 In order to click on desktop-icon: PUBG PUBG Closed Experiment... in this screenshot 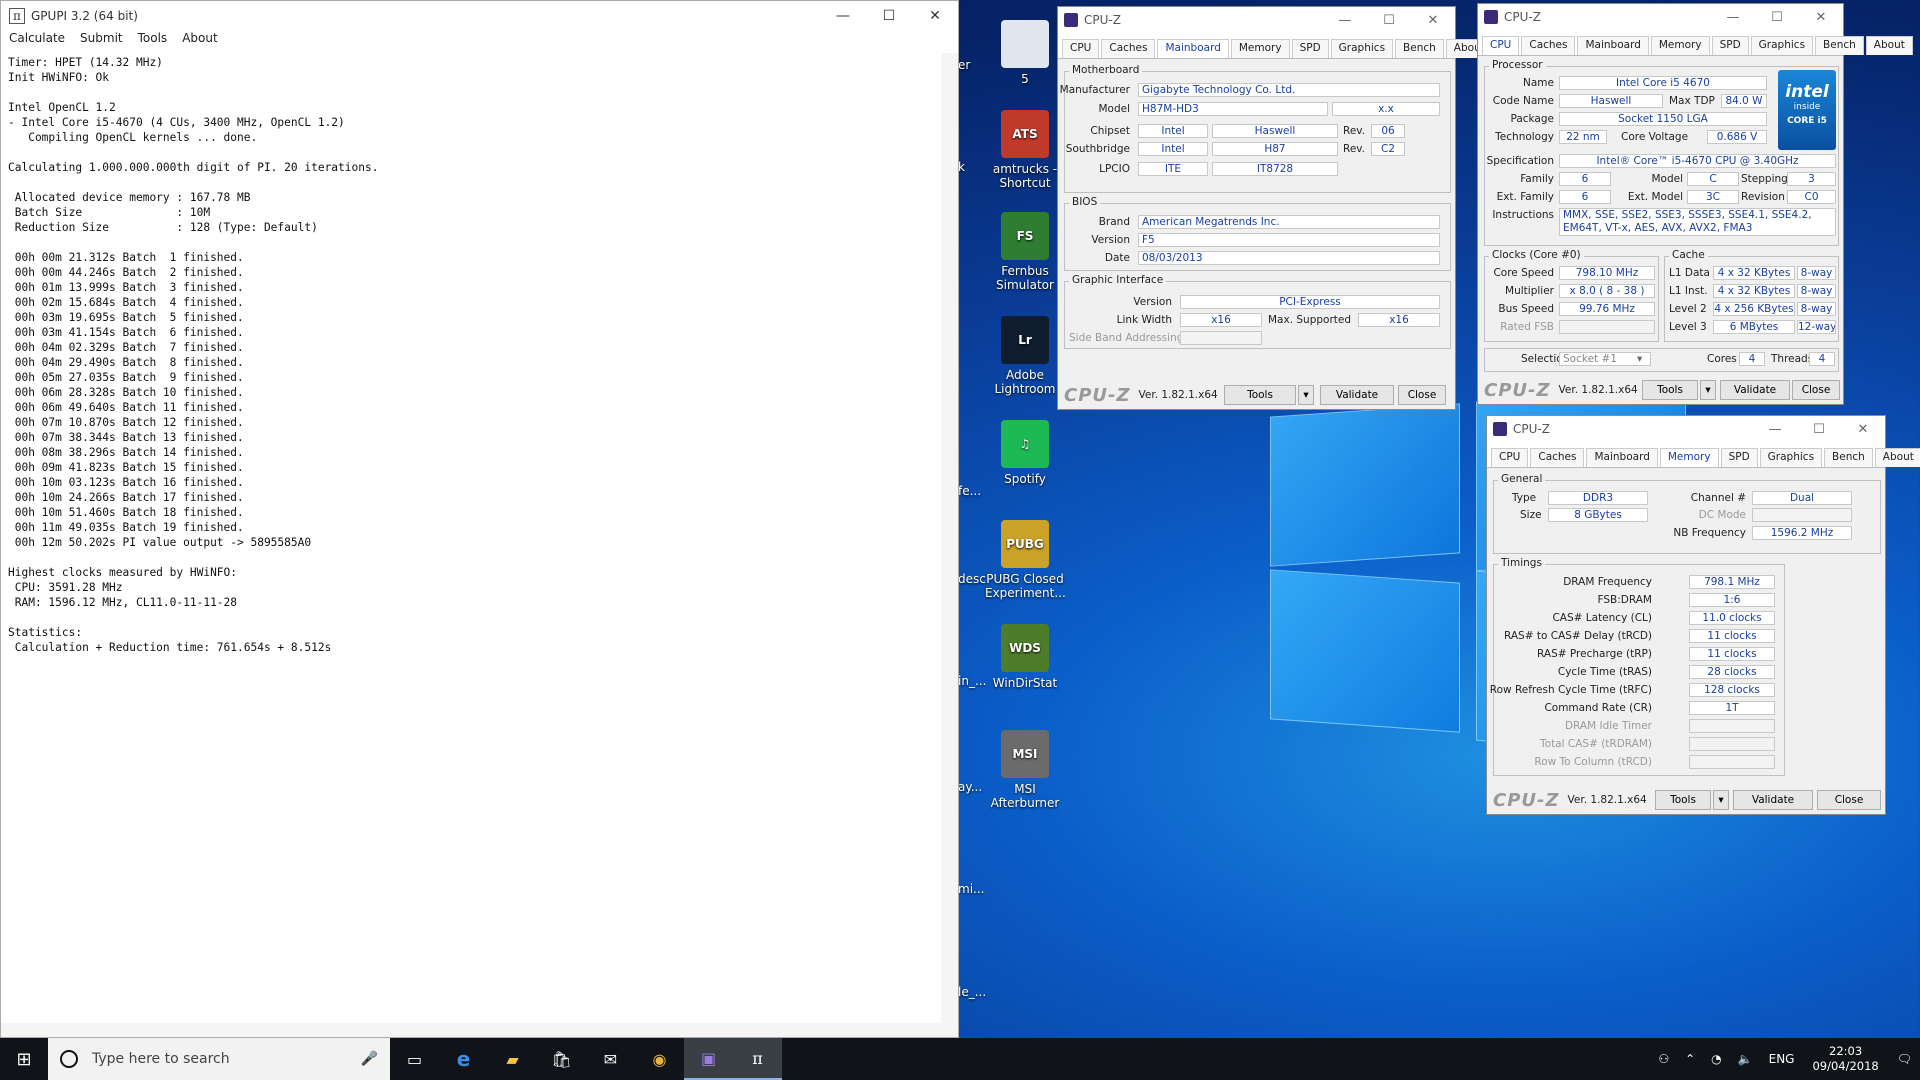, I will do `click(1025, 560)`.